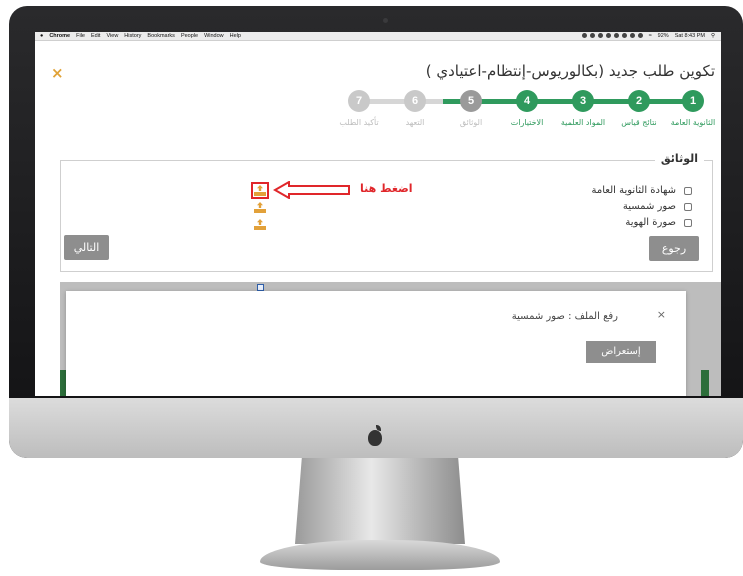 The width and height of the screenshot is (743, 576). Describe the element at coordinates (311, 190) in the screenshot. I see `pointer-arrow-icon` at that location.